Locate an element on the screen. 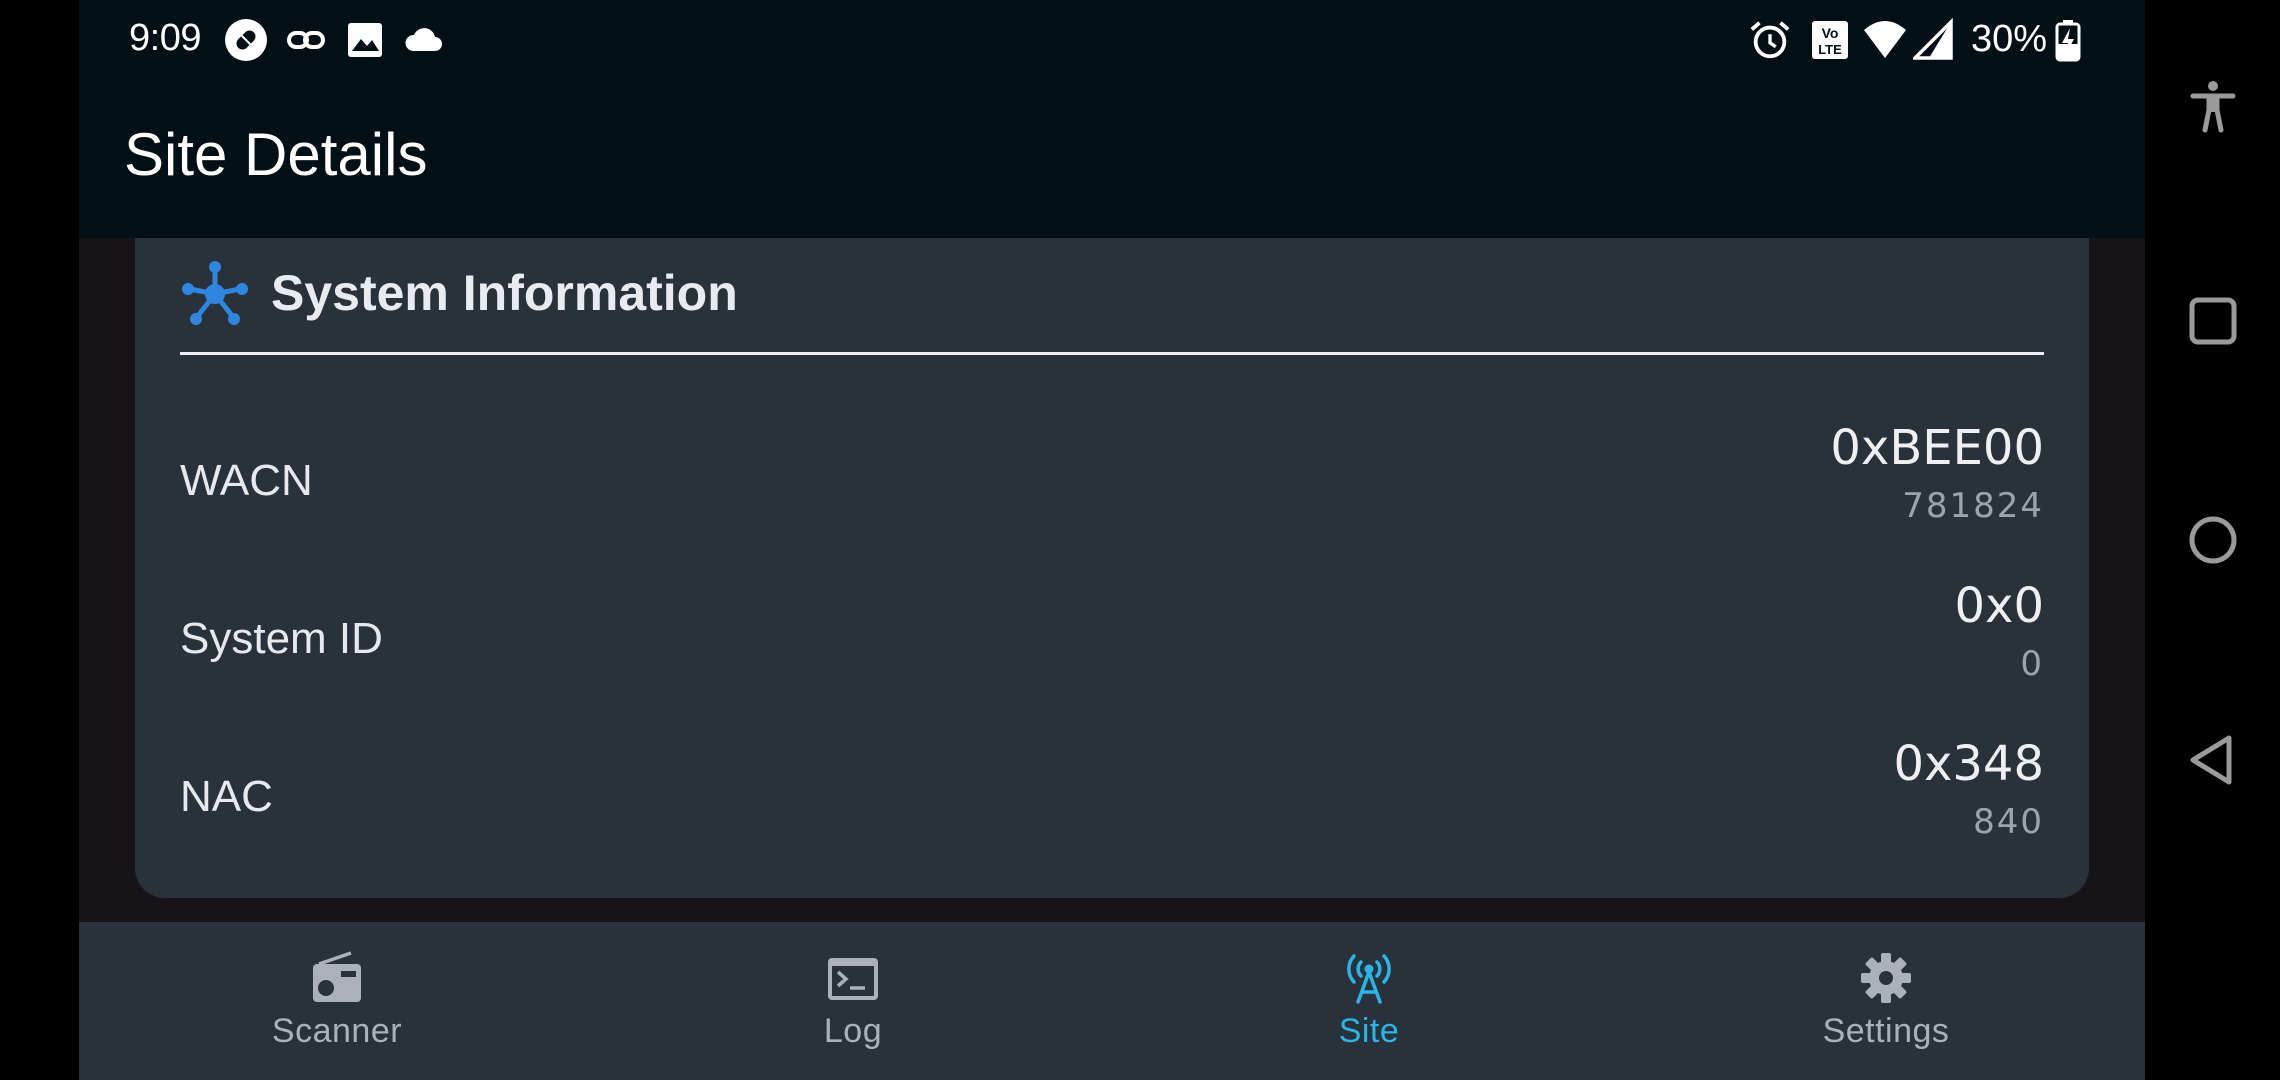 This screenshot has height=1080, width=2280. antenna-tower-icon is located at coordinates (1369, 979).